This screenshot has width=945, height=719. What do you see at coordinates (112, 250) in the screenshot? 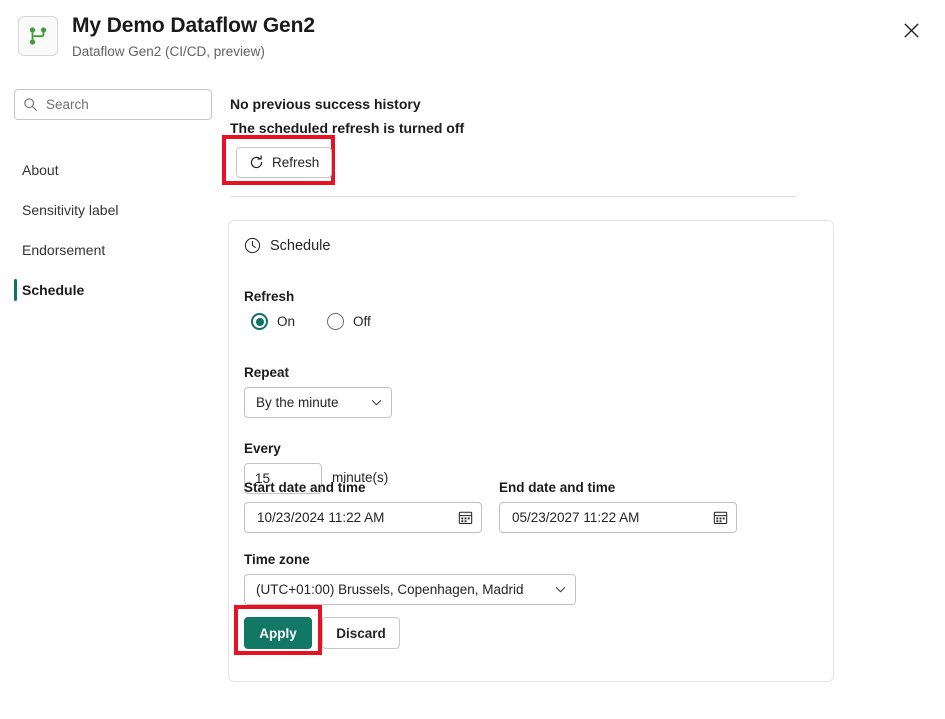
I see `sidebar-item-endorsement: Endorsement` at bounding box center [112, 250].